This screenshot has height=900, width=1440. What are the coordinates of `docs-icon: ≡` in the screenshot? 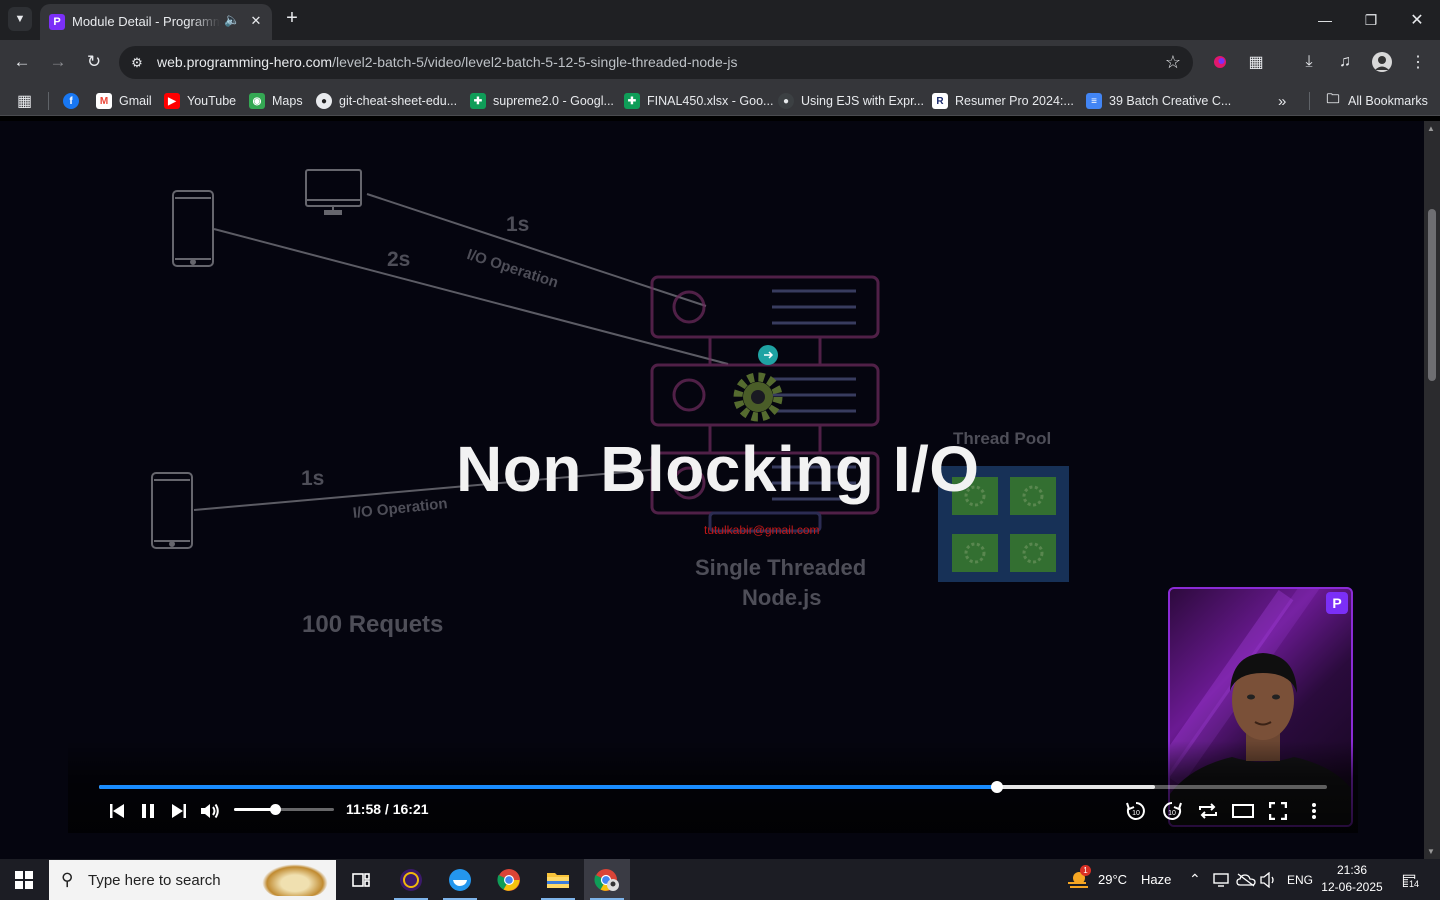 It's located at (1094, 101).